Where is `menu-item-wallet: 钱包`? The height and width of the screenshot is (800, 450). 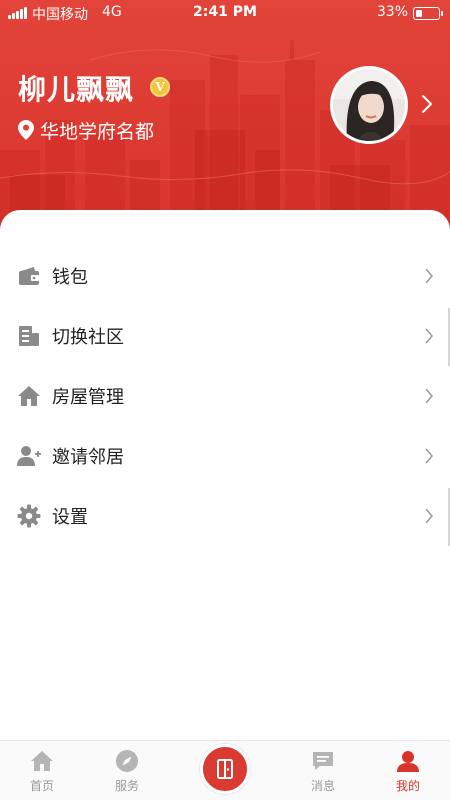
menu-item-wallet: 钱包 is located at coordinates (225, 276).